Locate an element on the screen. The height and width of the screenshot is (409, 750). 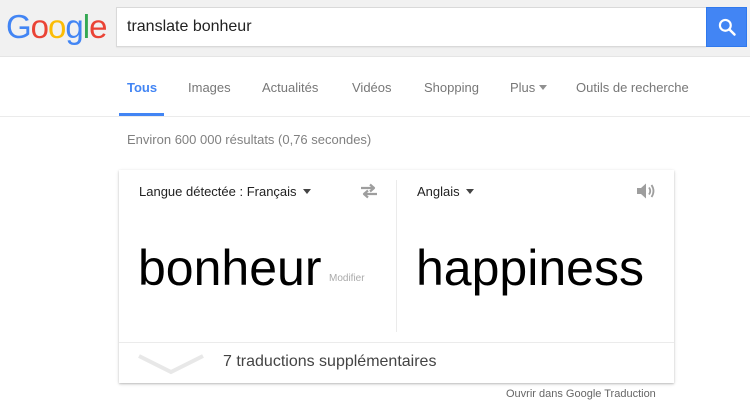
tab-more-label: Plus is located at coordinates (523, 87).